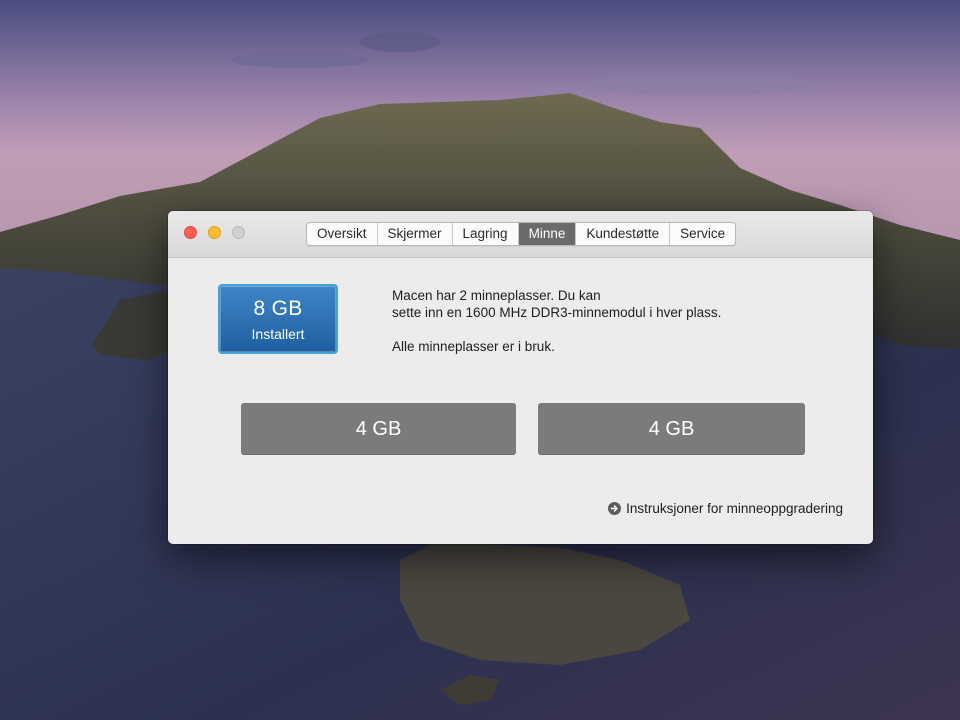 This screenshot has height=720, width=960. What do you see at coordinates (238, 232) in the screenshot?
I see `zoom-window-button` at bounding box center [238, 232].